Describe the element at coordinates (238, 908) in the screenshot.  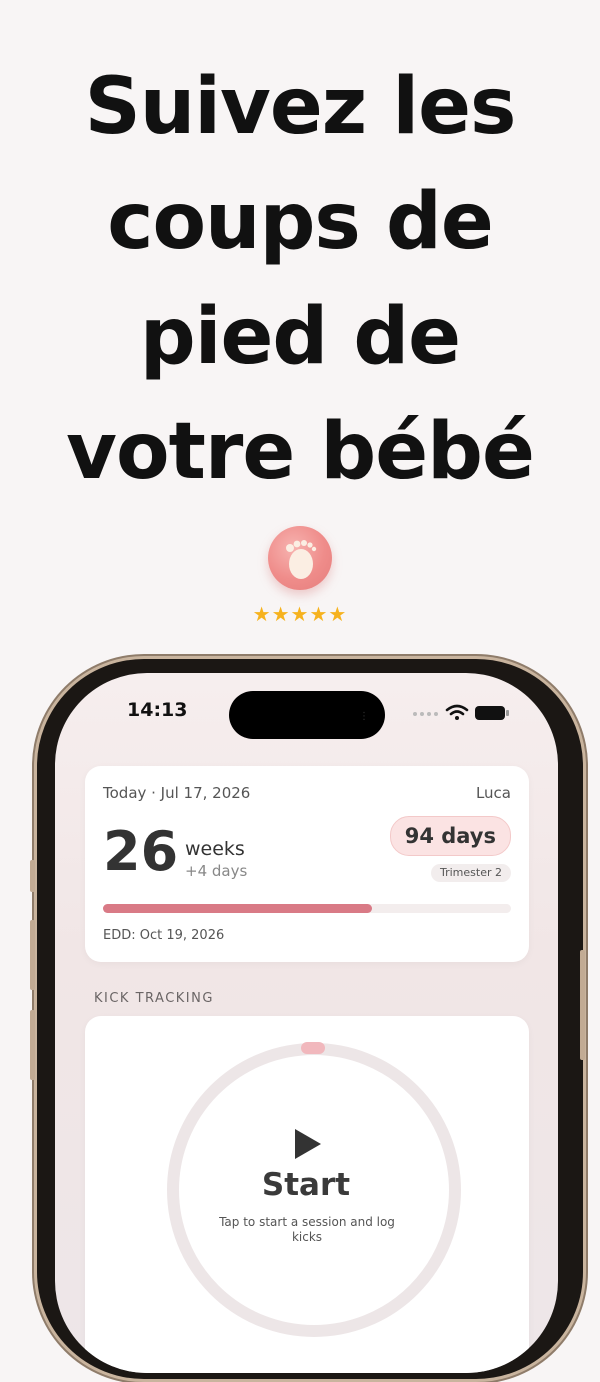
I see `pregnancy-progress-fill` at that location.